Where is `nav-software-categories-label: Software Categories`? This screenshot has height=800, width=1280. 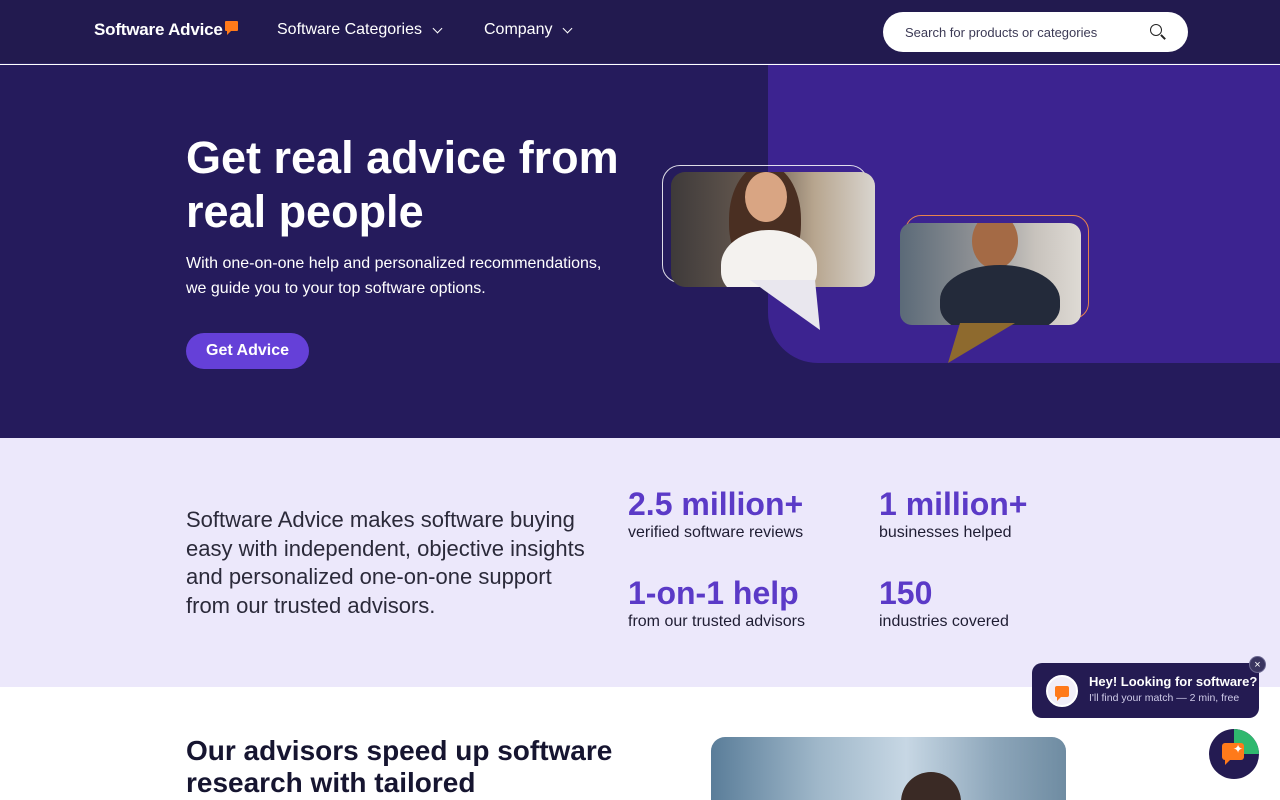
nav-software-categories-label: Software Categories is located at coordinates (349, 29).